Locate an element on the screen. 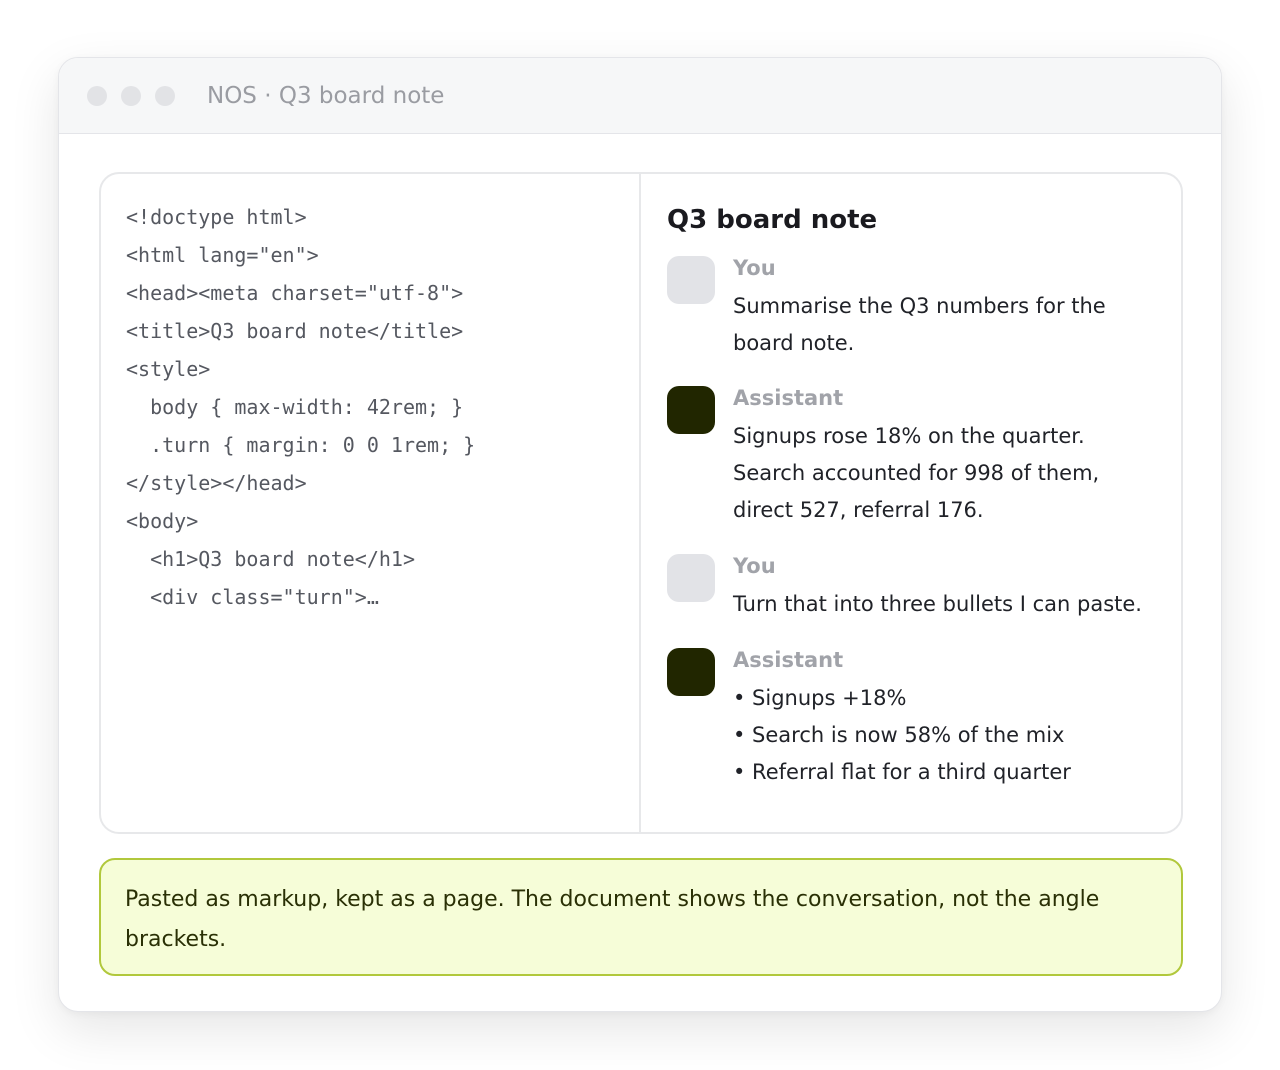 The height and width of the screenshot is (1070, 1280). message-line: direct 527, referral 176. is located at coordinates (858, 510).